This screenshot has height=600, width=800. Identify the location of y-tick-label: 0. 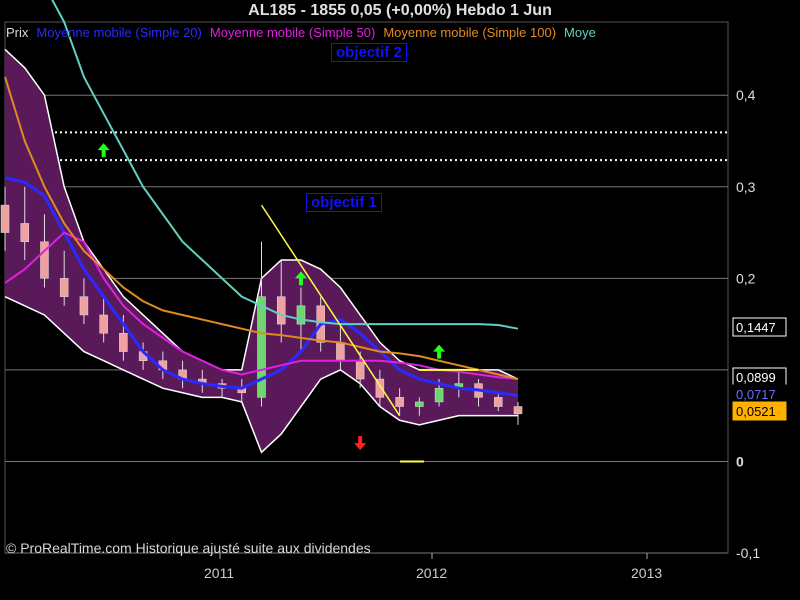
(740, 461).